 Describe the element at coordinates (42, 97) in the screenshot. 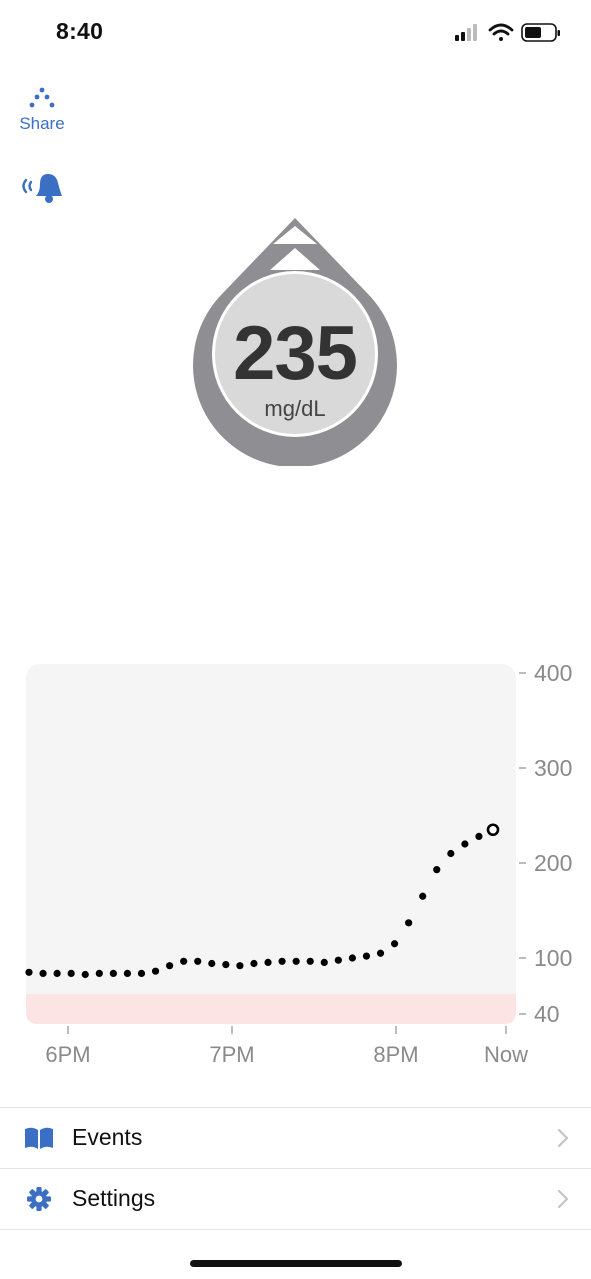

I see `share-icon` at that location.